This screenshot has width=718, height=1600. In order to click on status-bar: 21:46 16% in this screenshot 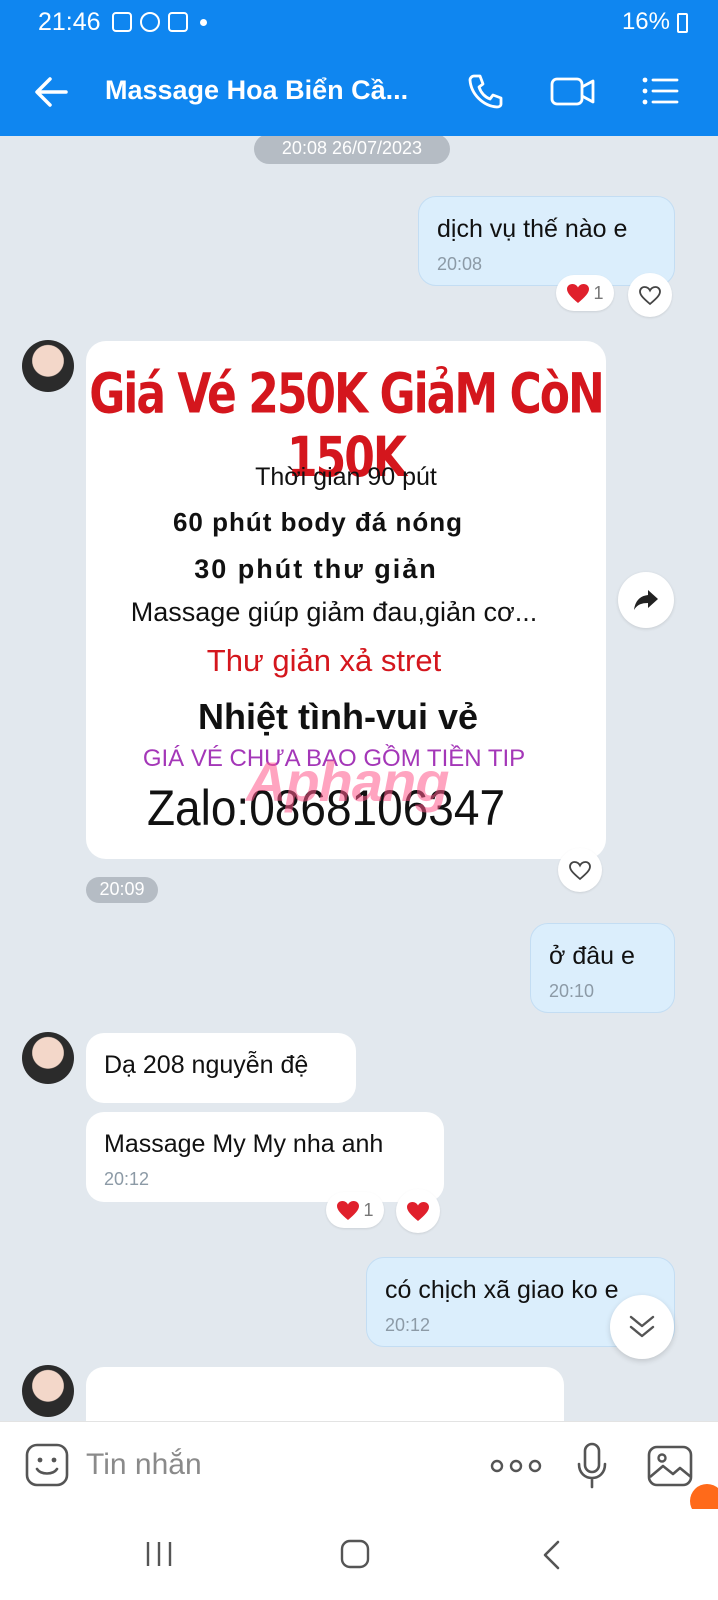, I will do `click(359, 23)`.